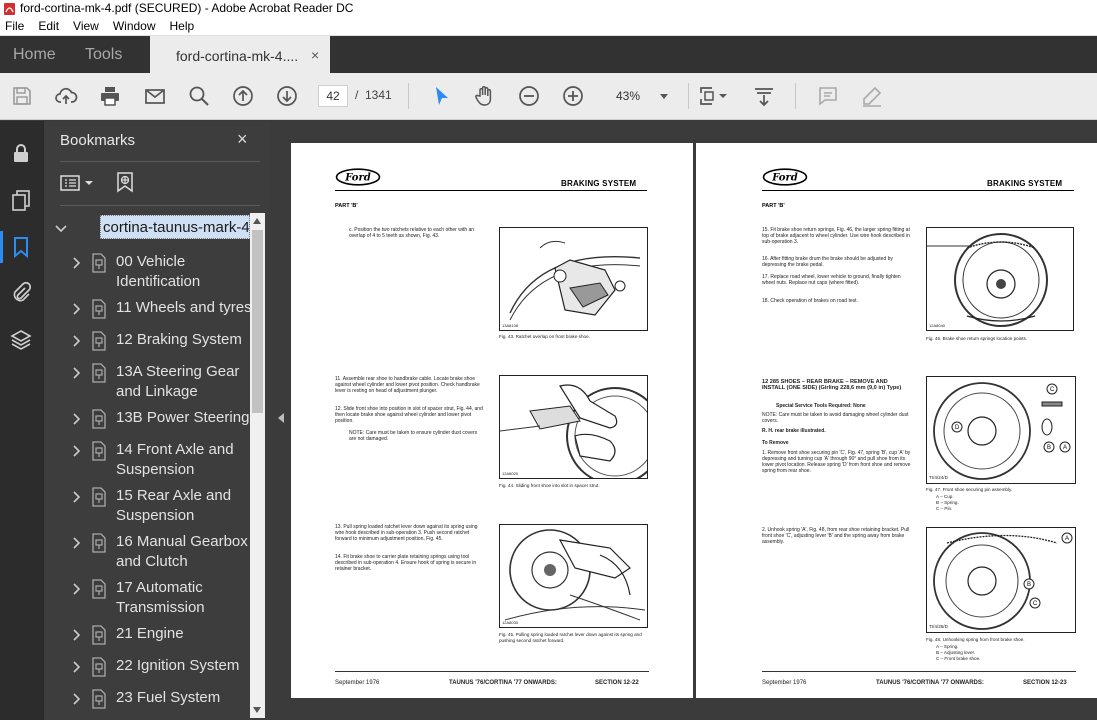 The width and height of the screenshot is (1097, 720). I want to click on scroll-thumb, so click(257, 321).